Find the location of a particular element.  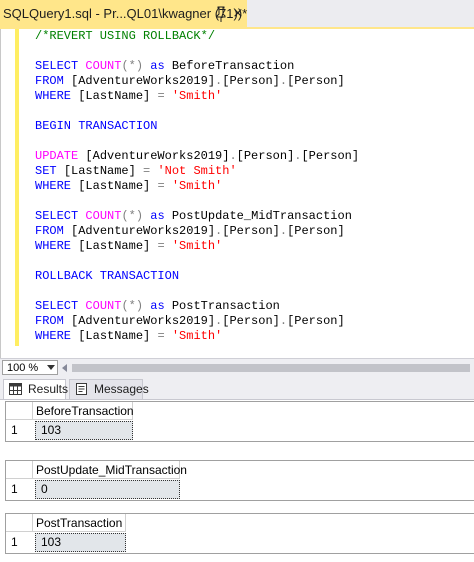

code-line: ROLLBACK TRANSACTION is located at coordinates (197, 276).